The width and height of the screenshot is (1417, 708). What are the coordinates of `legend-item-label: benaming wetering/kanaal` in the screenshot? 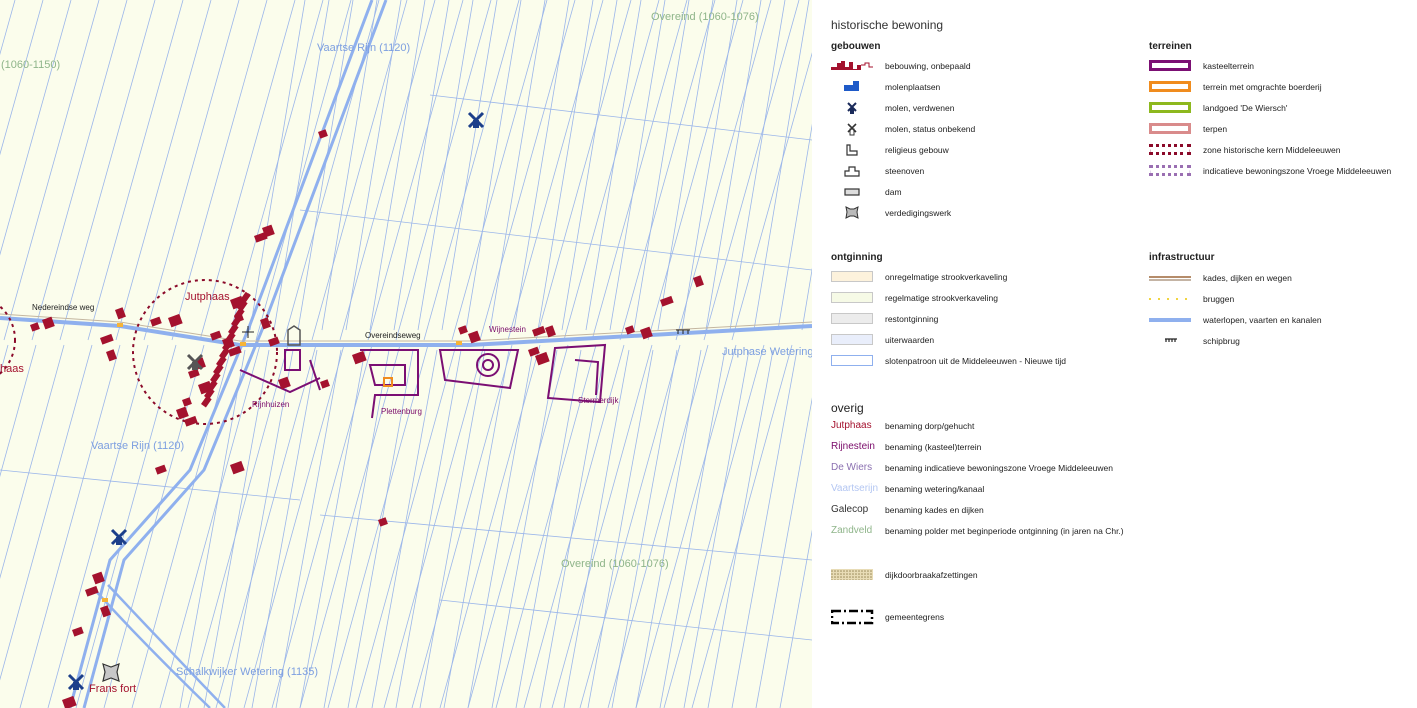 It's located at (935, 489).